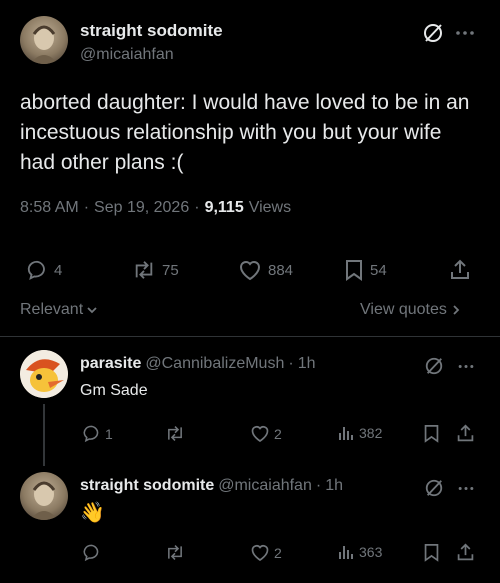 This screenshot has height=583, width=500. What do you see at coordinates (265, 270) in the screenshot?
I see `like-button: 884` at bounding box center [265, 270].